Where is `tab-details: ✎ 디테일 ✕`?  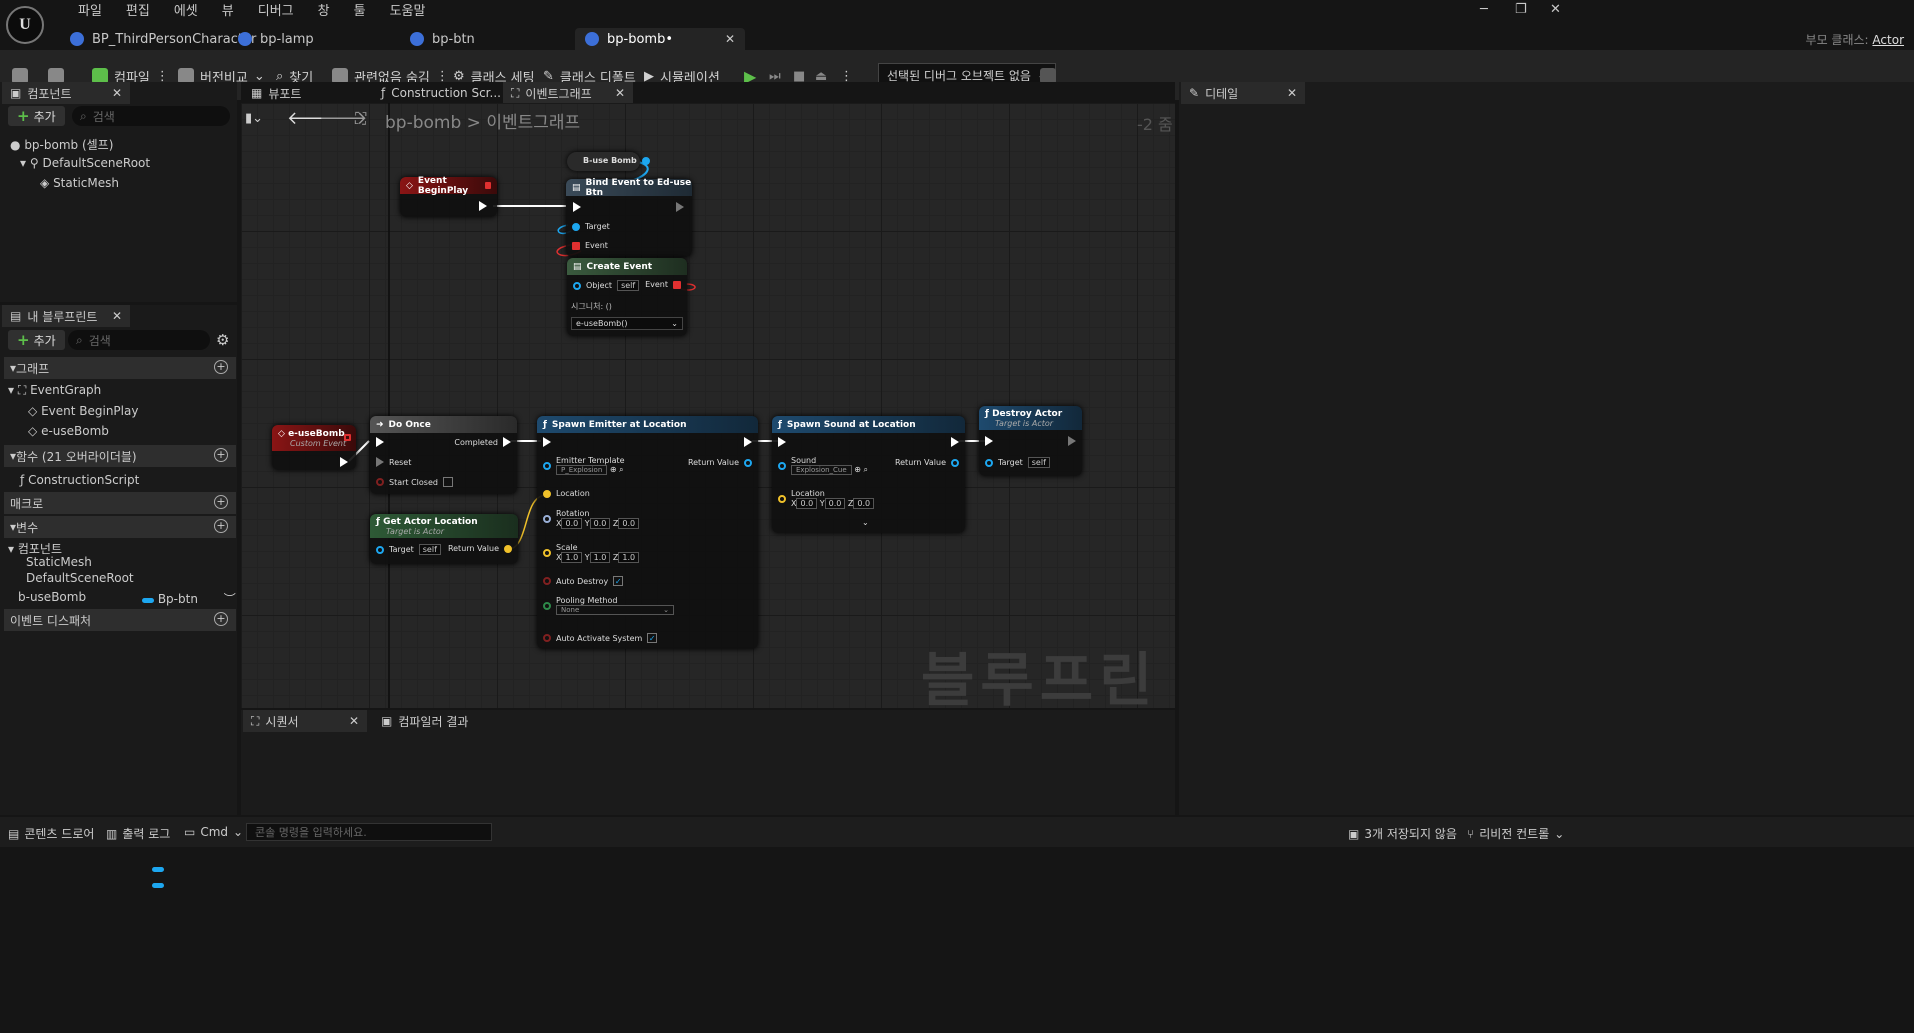 tab-details: ✎ 디테일 ✕ is located at coordinates (1243, 93).